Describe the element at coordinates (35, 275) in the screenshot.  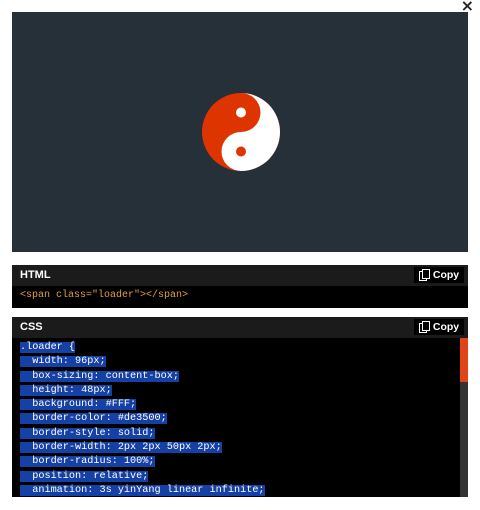
I see `html-panel-title: HTML` at that location.